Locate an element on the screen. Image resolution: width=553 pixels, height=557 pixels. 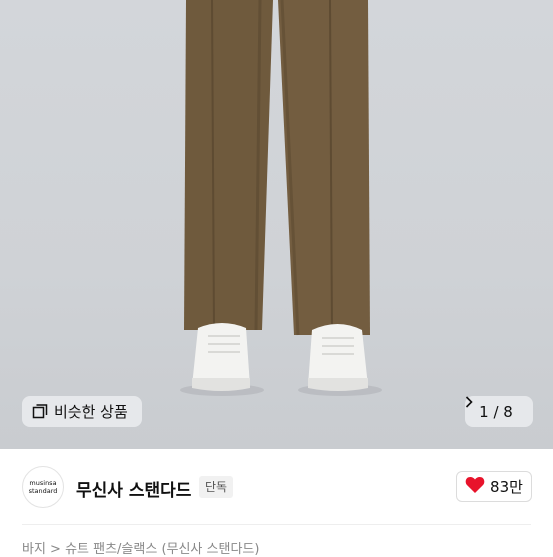
brand-logo: musinsa standard is located at coordinates (43, 487).